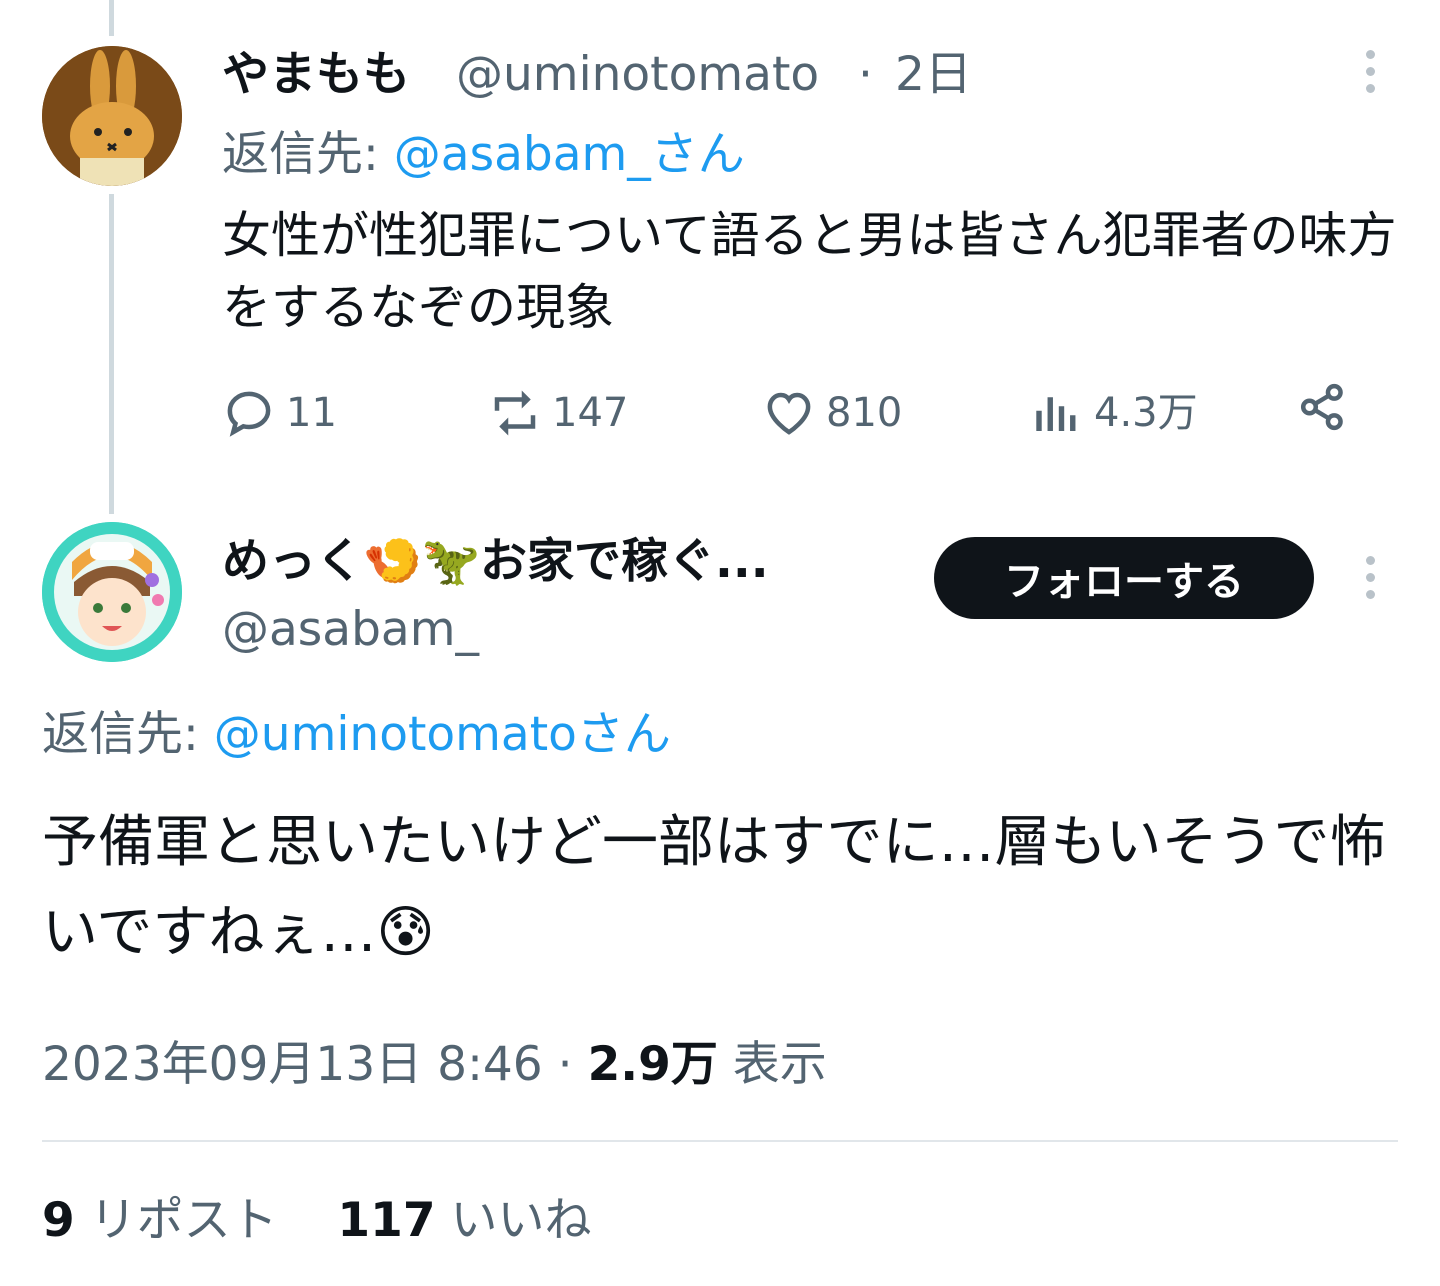  Describe the element at coordinates (279, 413) in the screenshot. I see `reply-button: 11` at that location.